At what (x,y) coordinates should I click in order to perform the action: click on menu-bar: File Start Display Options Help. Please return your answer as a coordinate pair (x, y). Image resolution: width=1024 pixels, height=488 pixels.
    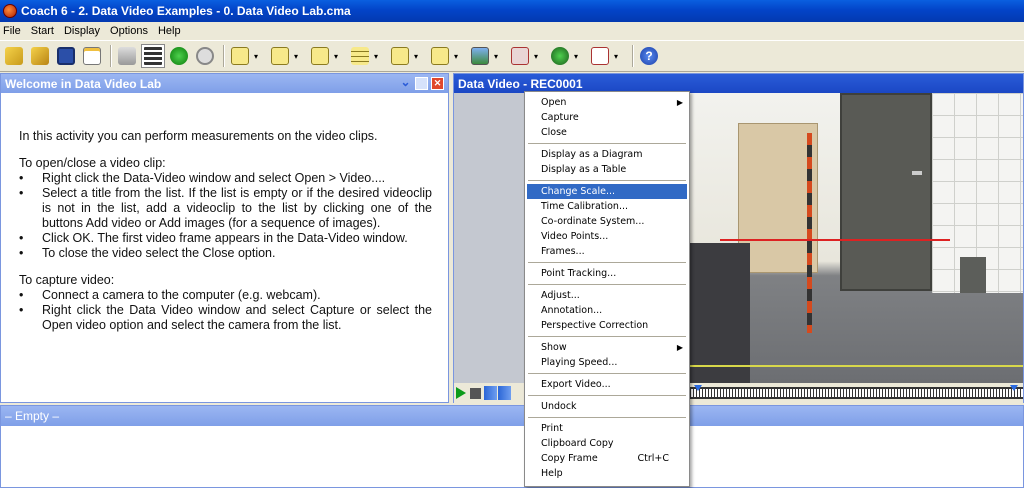
    Looking at the image, I should click on (512, 31).